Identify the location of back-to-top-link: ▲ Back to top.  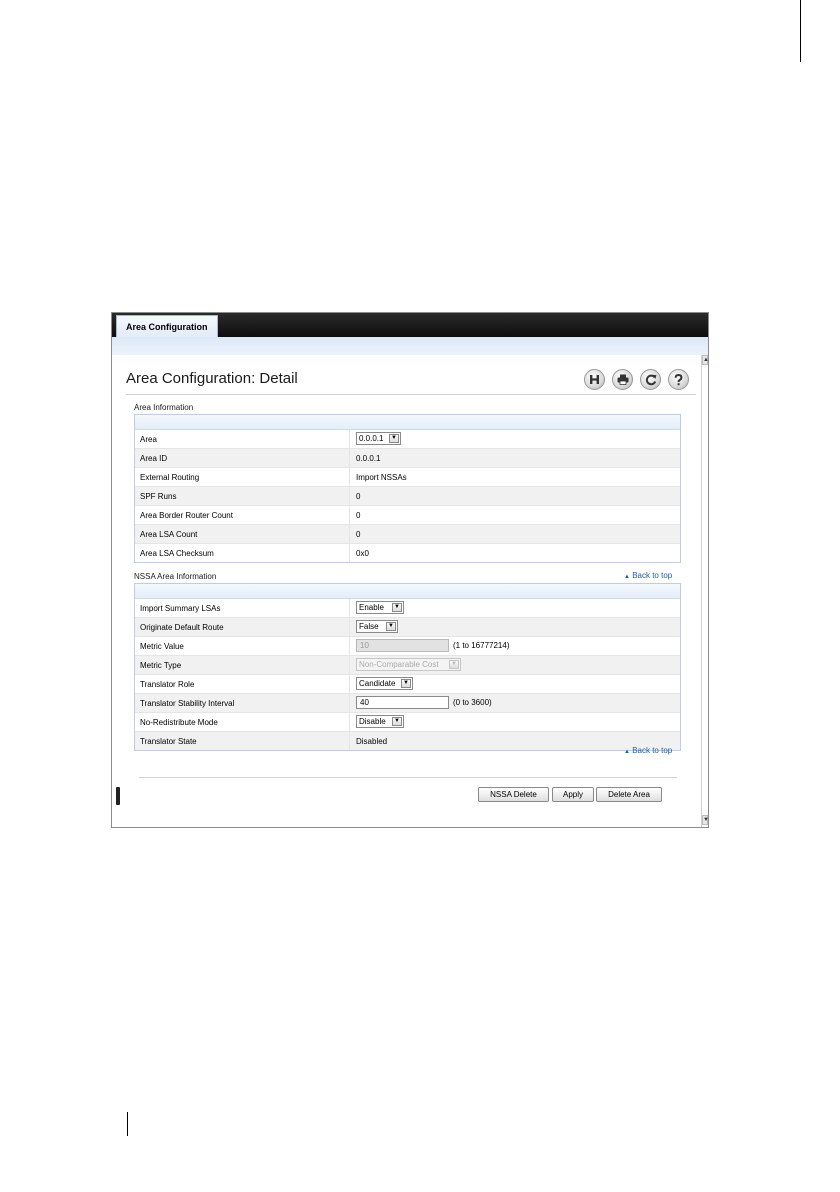
(648, 575).